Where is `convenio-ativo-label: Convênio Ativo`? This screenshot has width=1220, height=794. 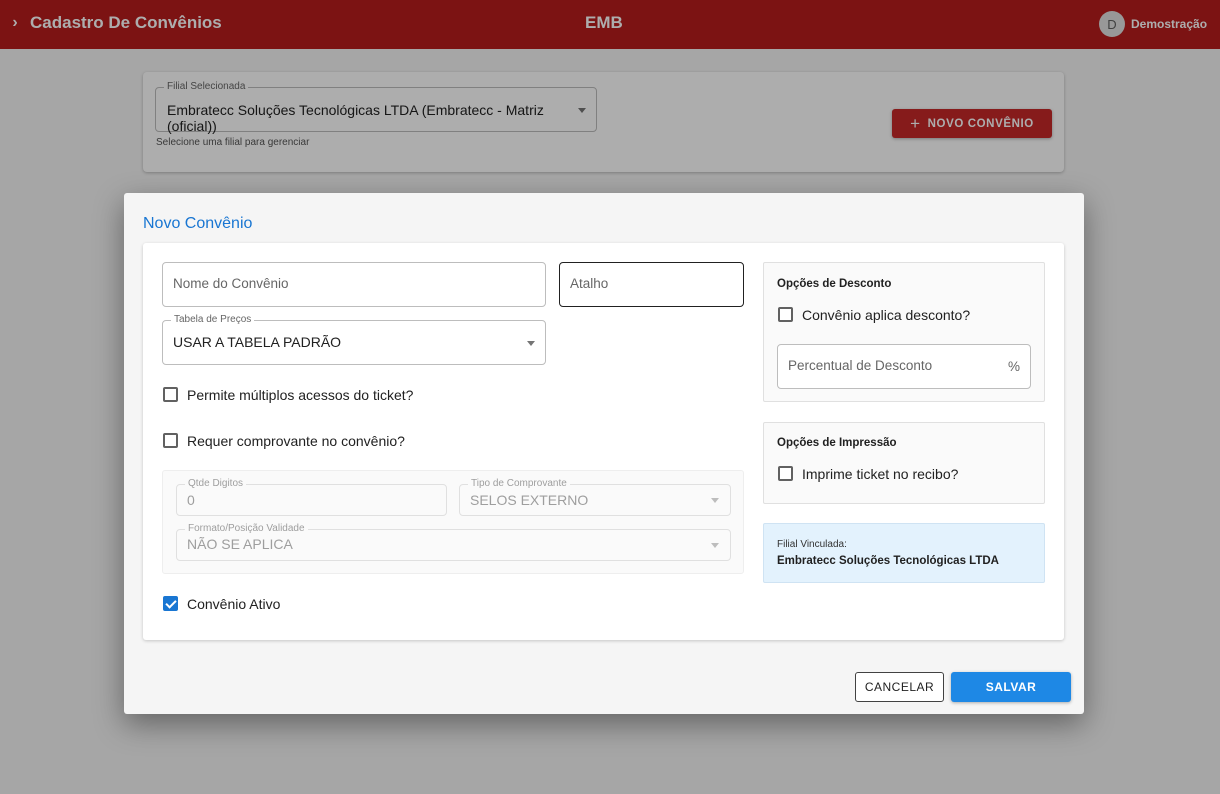 convenio-ativo-label: Convênio Ativo is located at coordinates (233, 604).